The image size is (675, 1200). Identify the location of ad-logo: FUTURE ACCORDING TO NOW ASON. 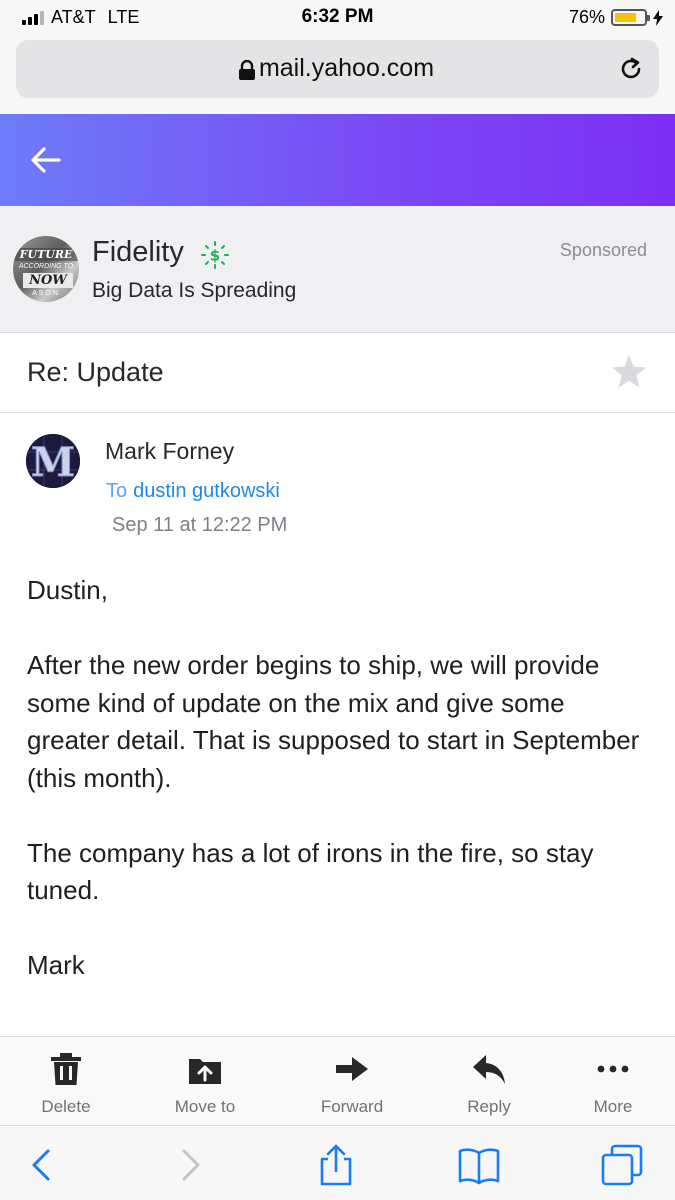
(46, 269).